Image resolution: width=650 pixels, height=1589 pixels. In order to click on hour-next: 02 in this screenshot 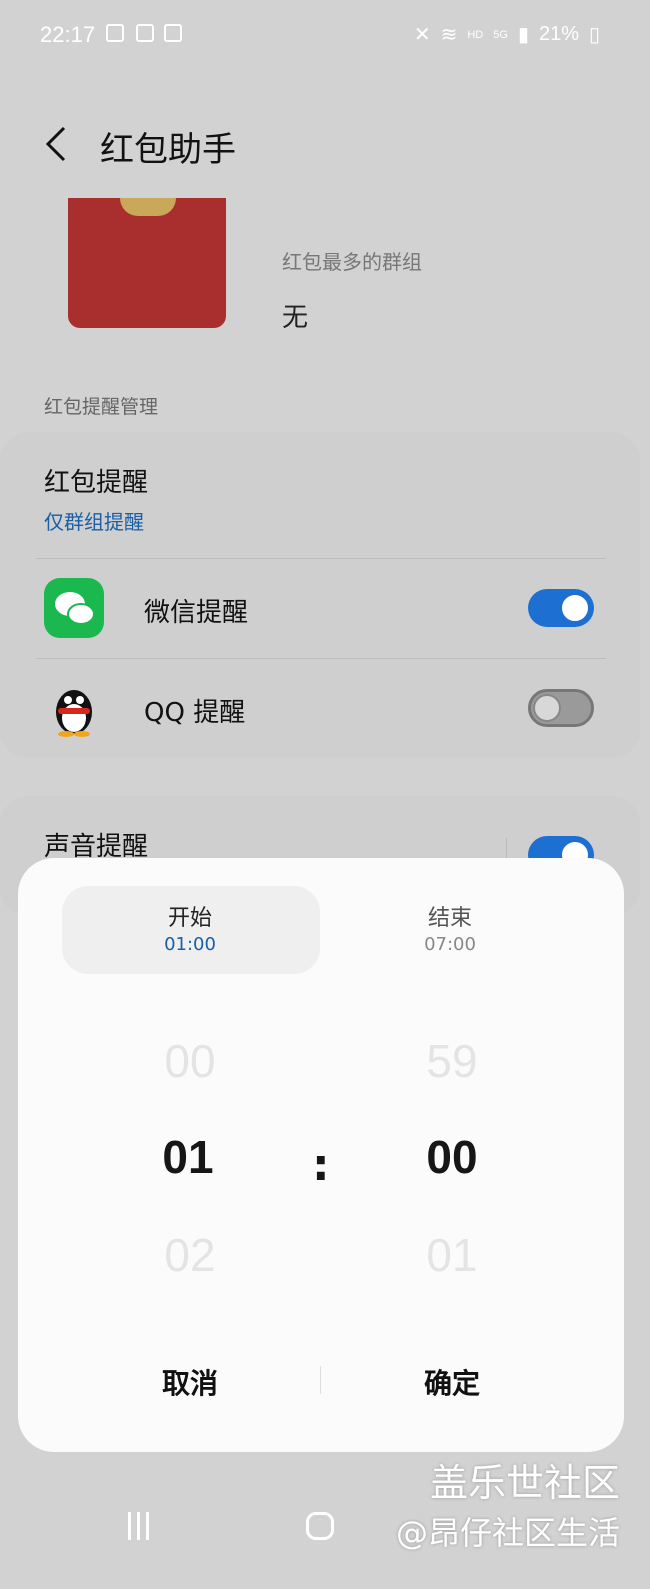, I will do `click(190, 1255)`.